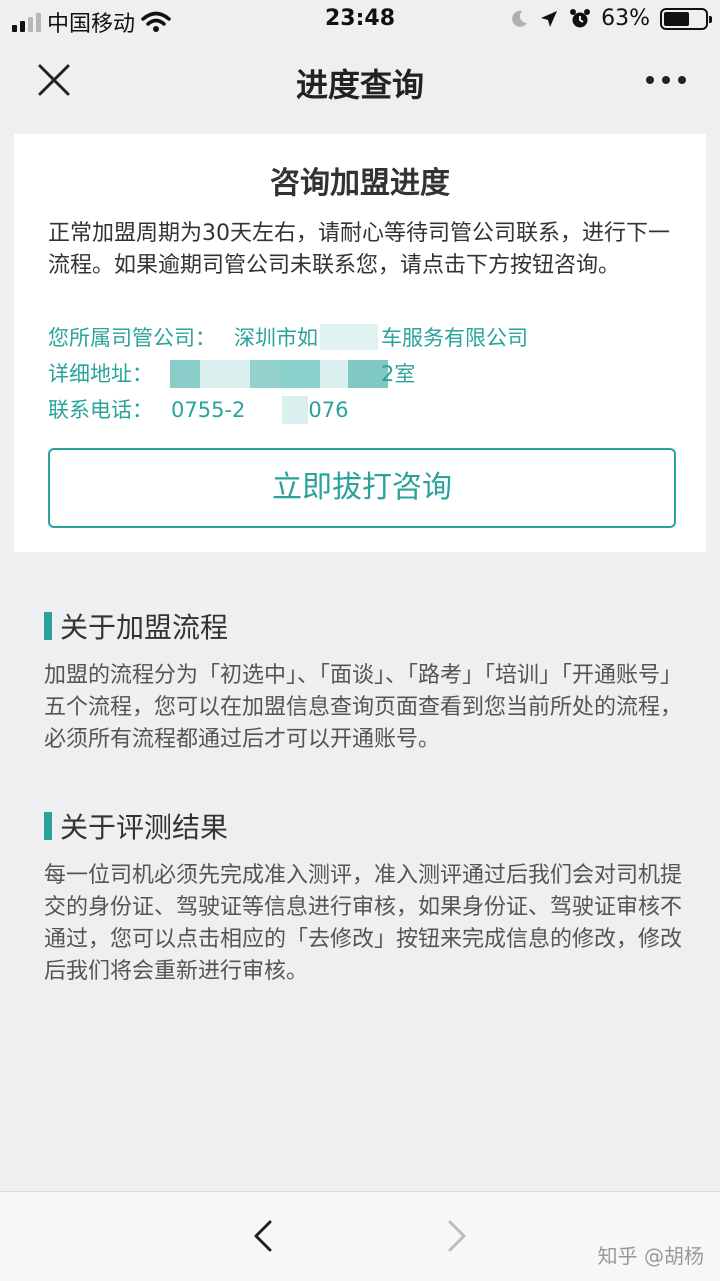 The height and width of the screenshot is (1281, 720). What do you see at coordinates (360, 1236) in the screenshot?
I see `bottom-toolbar: 知乎 @胡杨` at bounding box center [360, 1236].